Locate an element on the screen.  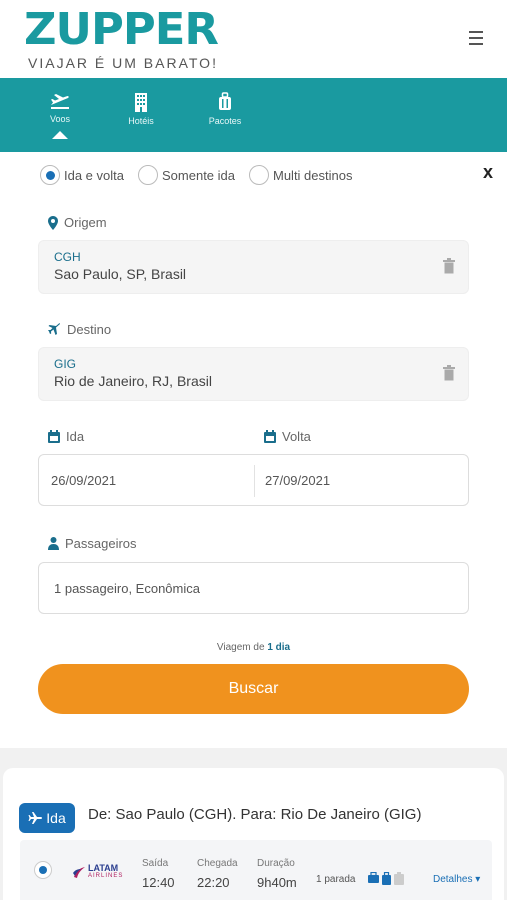
passengers-label: Passageiros is located at coordinates (92, 543).